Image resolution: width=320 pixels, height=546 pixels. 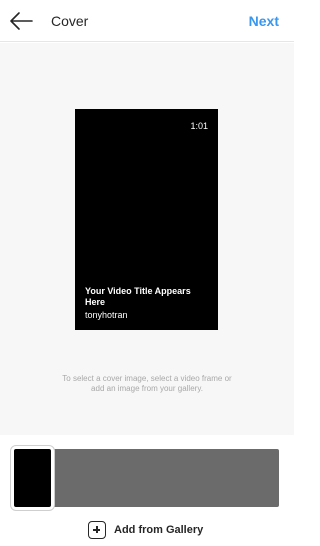 I want to click on frame-selector-handle, so click(x=32, y=478).